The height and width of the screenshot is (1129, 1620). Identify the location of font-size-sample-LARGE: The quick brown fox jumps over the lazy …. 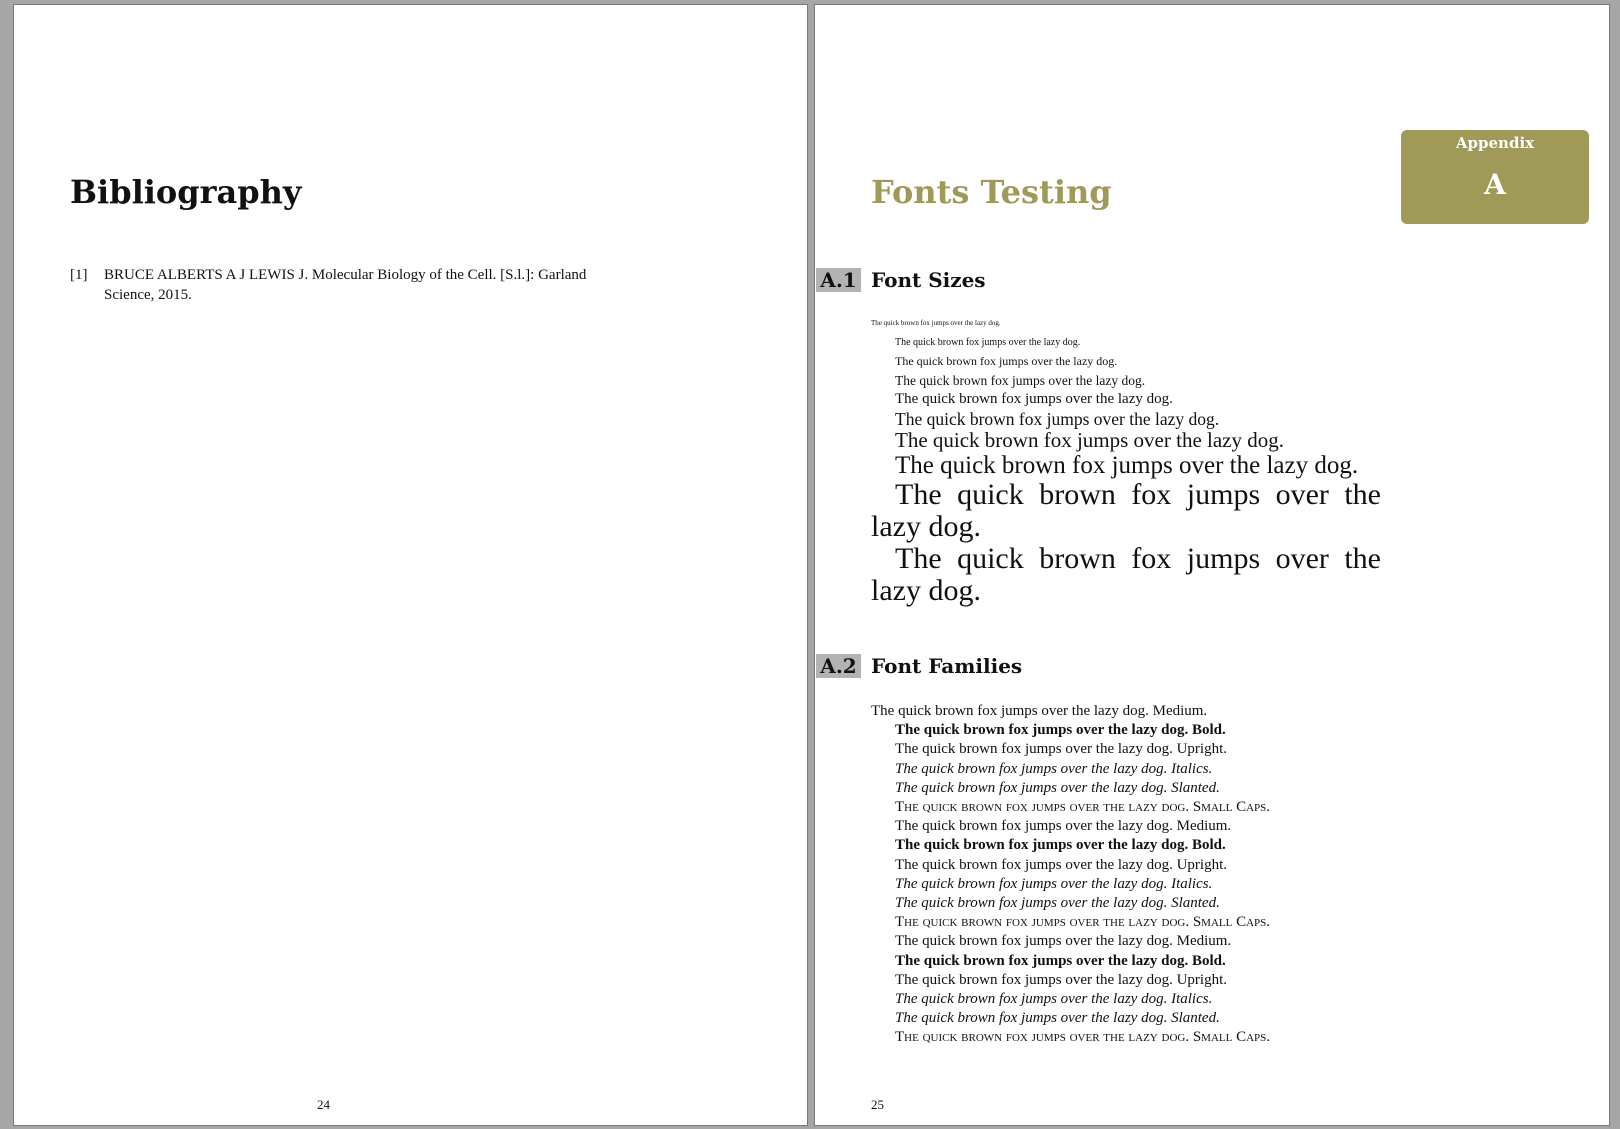
(1127, 465).